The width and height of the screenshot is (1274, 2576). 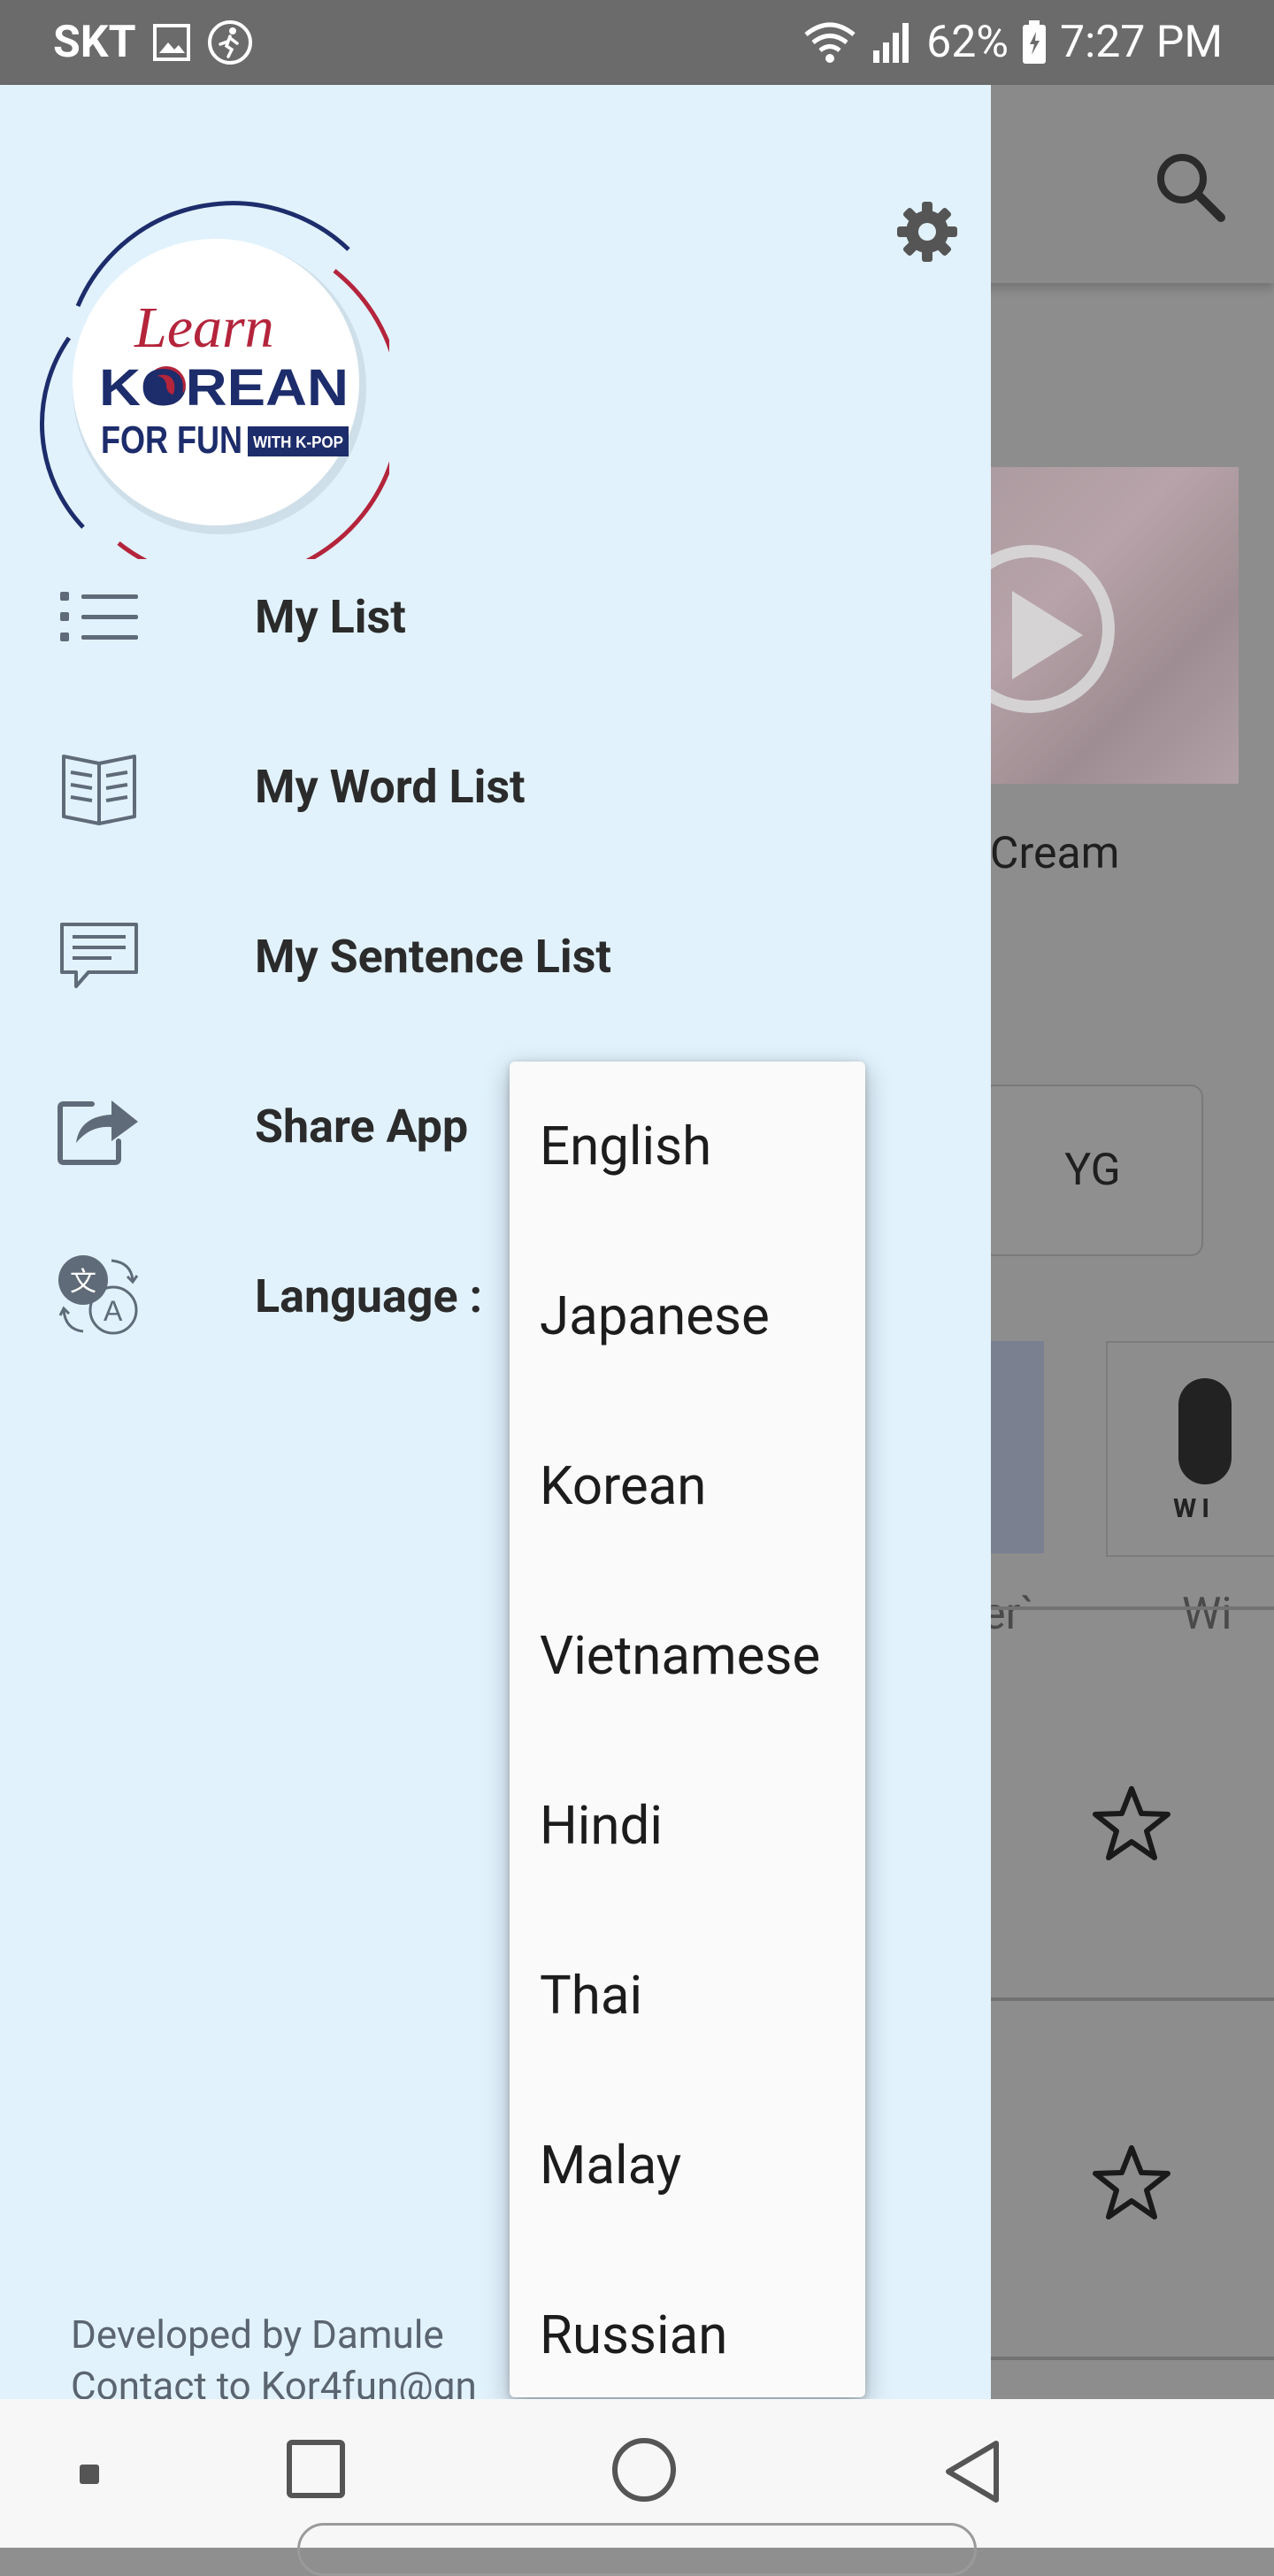 I want to click on menu-label: Language :, so click(x=369, y=1296).